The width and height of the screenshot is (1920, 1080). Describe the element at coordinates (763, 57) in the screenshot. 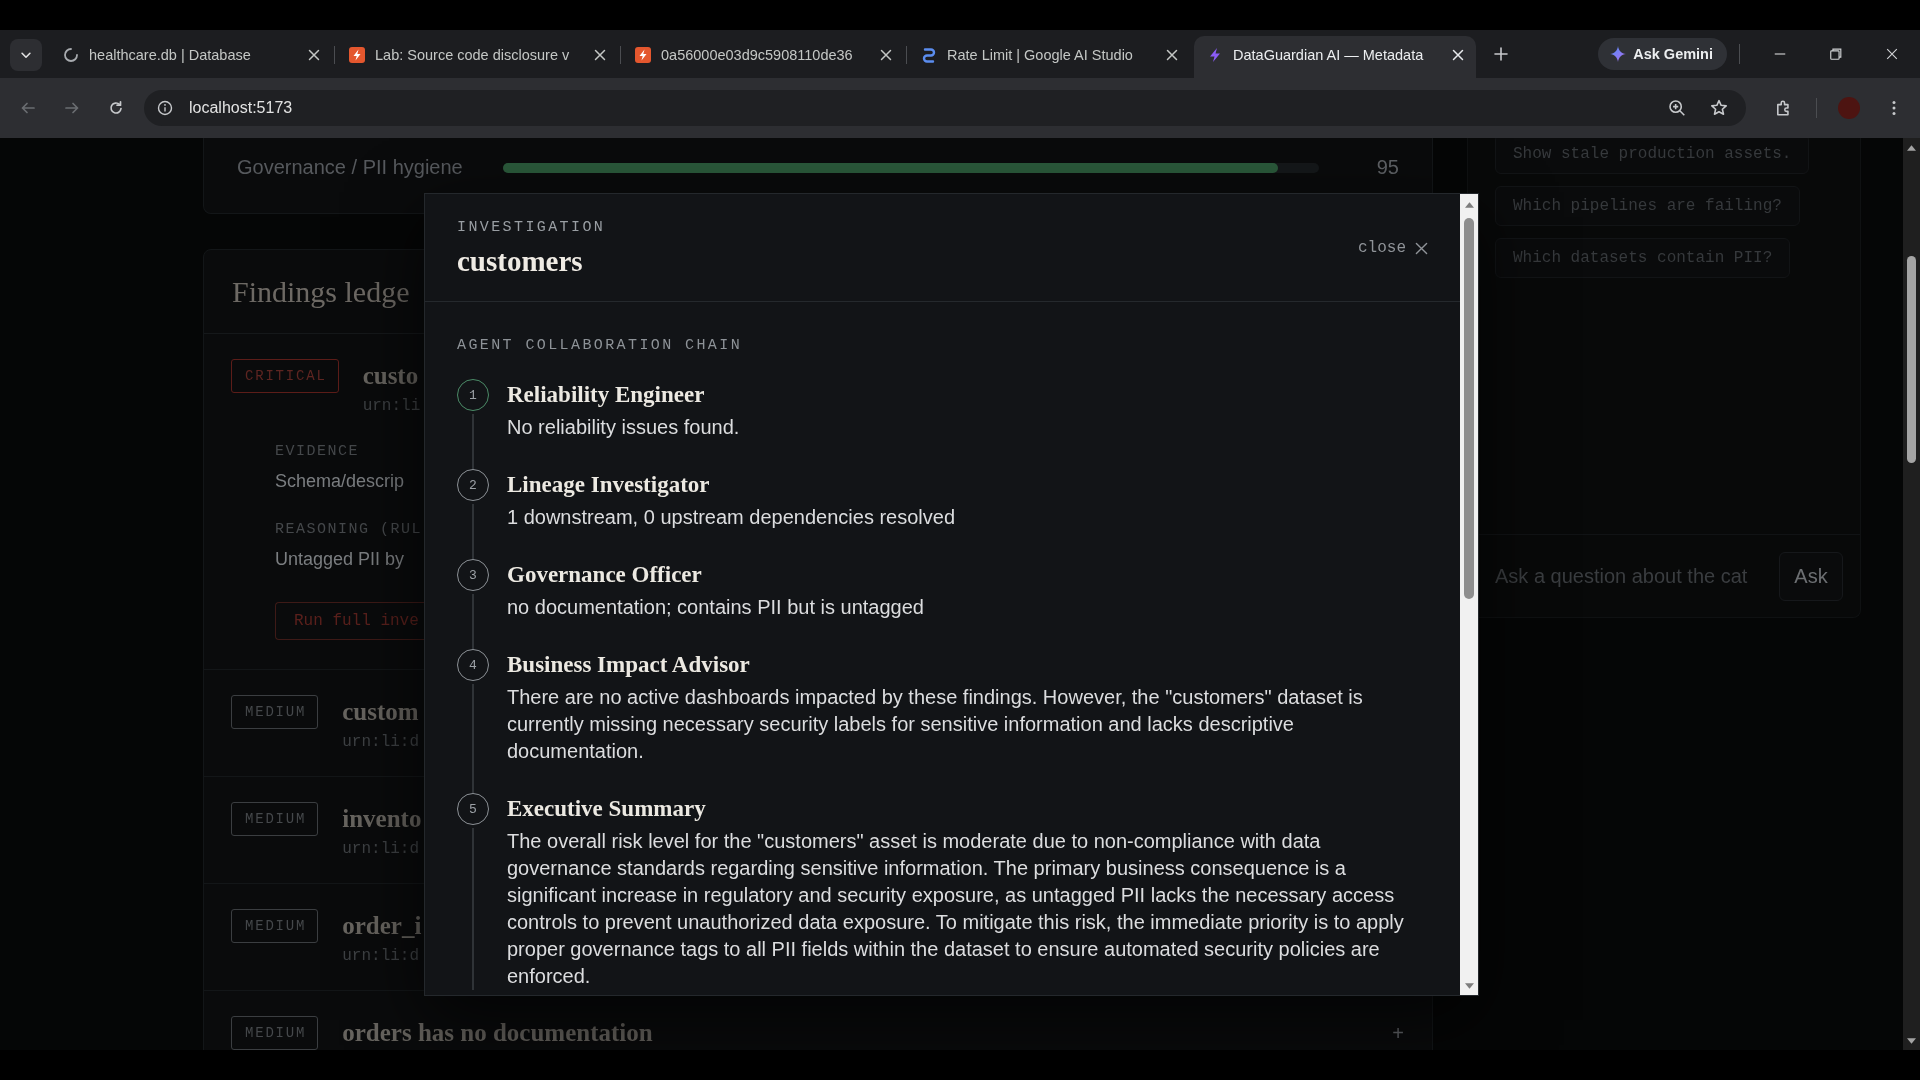

I see `browser-tab: 0a56000e03d9c5908110de36` at that location.